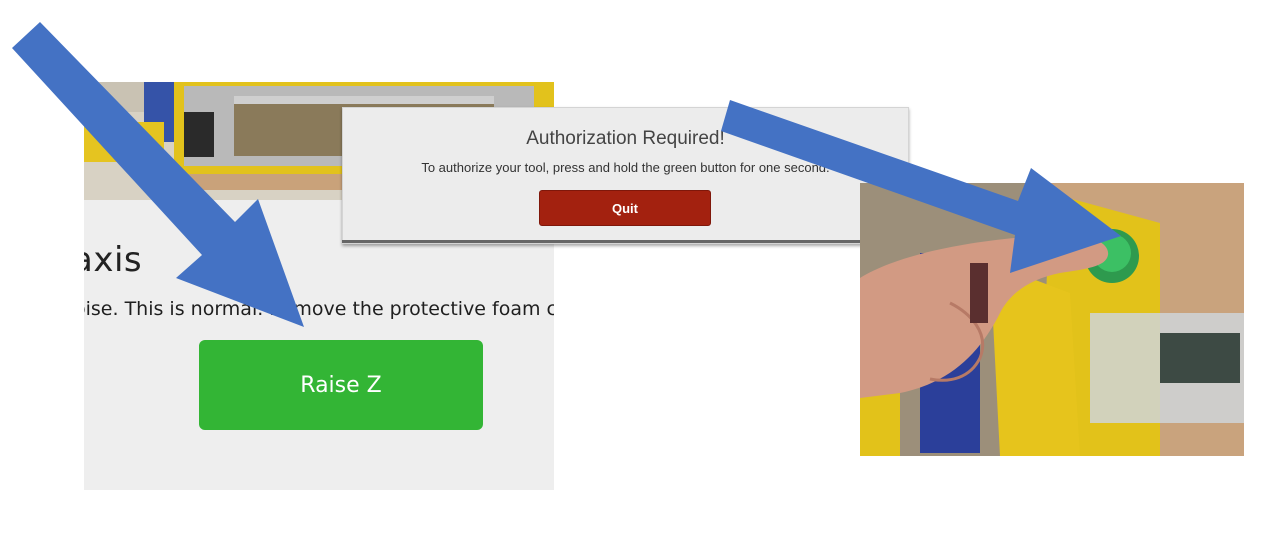 The width and height of the screenshot is (1272, 560). I want to click on green-button-photo, so click(1052, 319).